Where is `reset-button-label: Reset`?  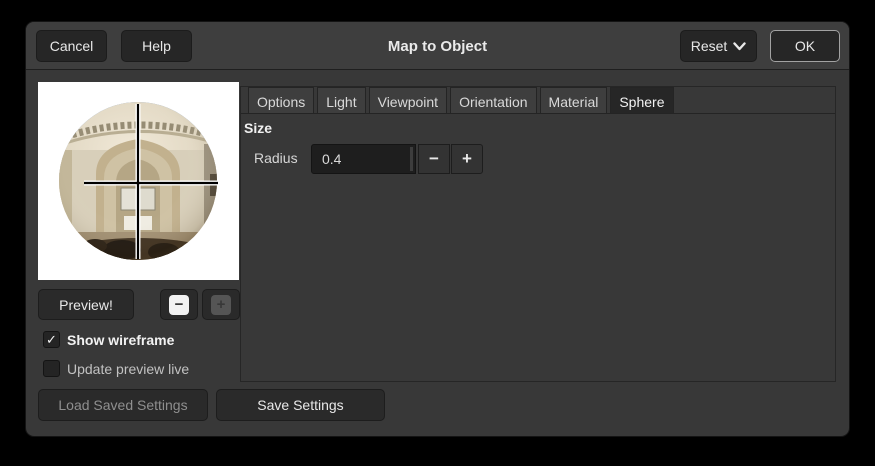 reset-button-label: Reset is located at coordinates (709, 46).